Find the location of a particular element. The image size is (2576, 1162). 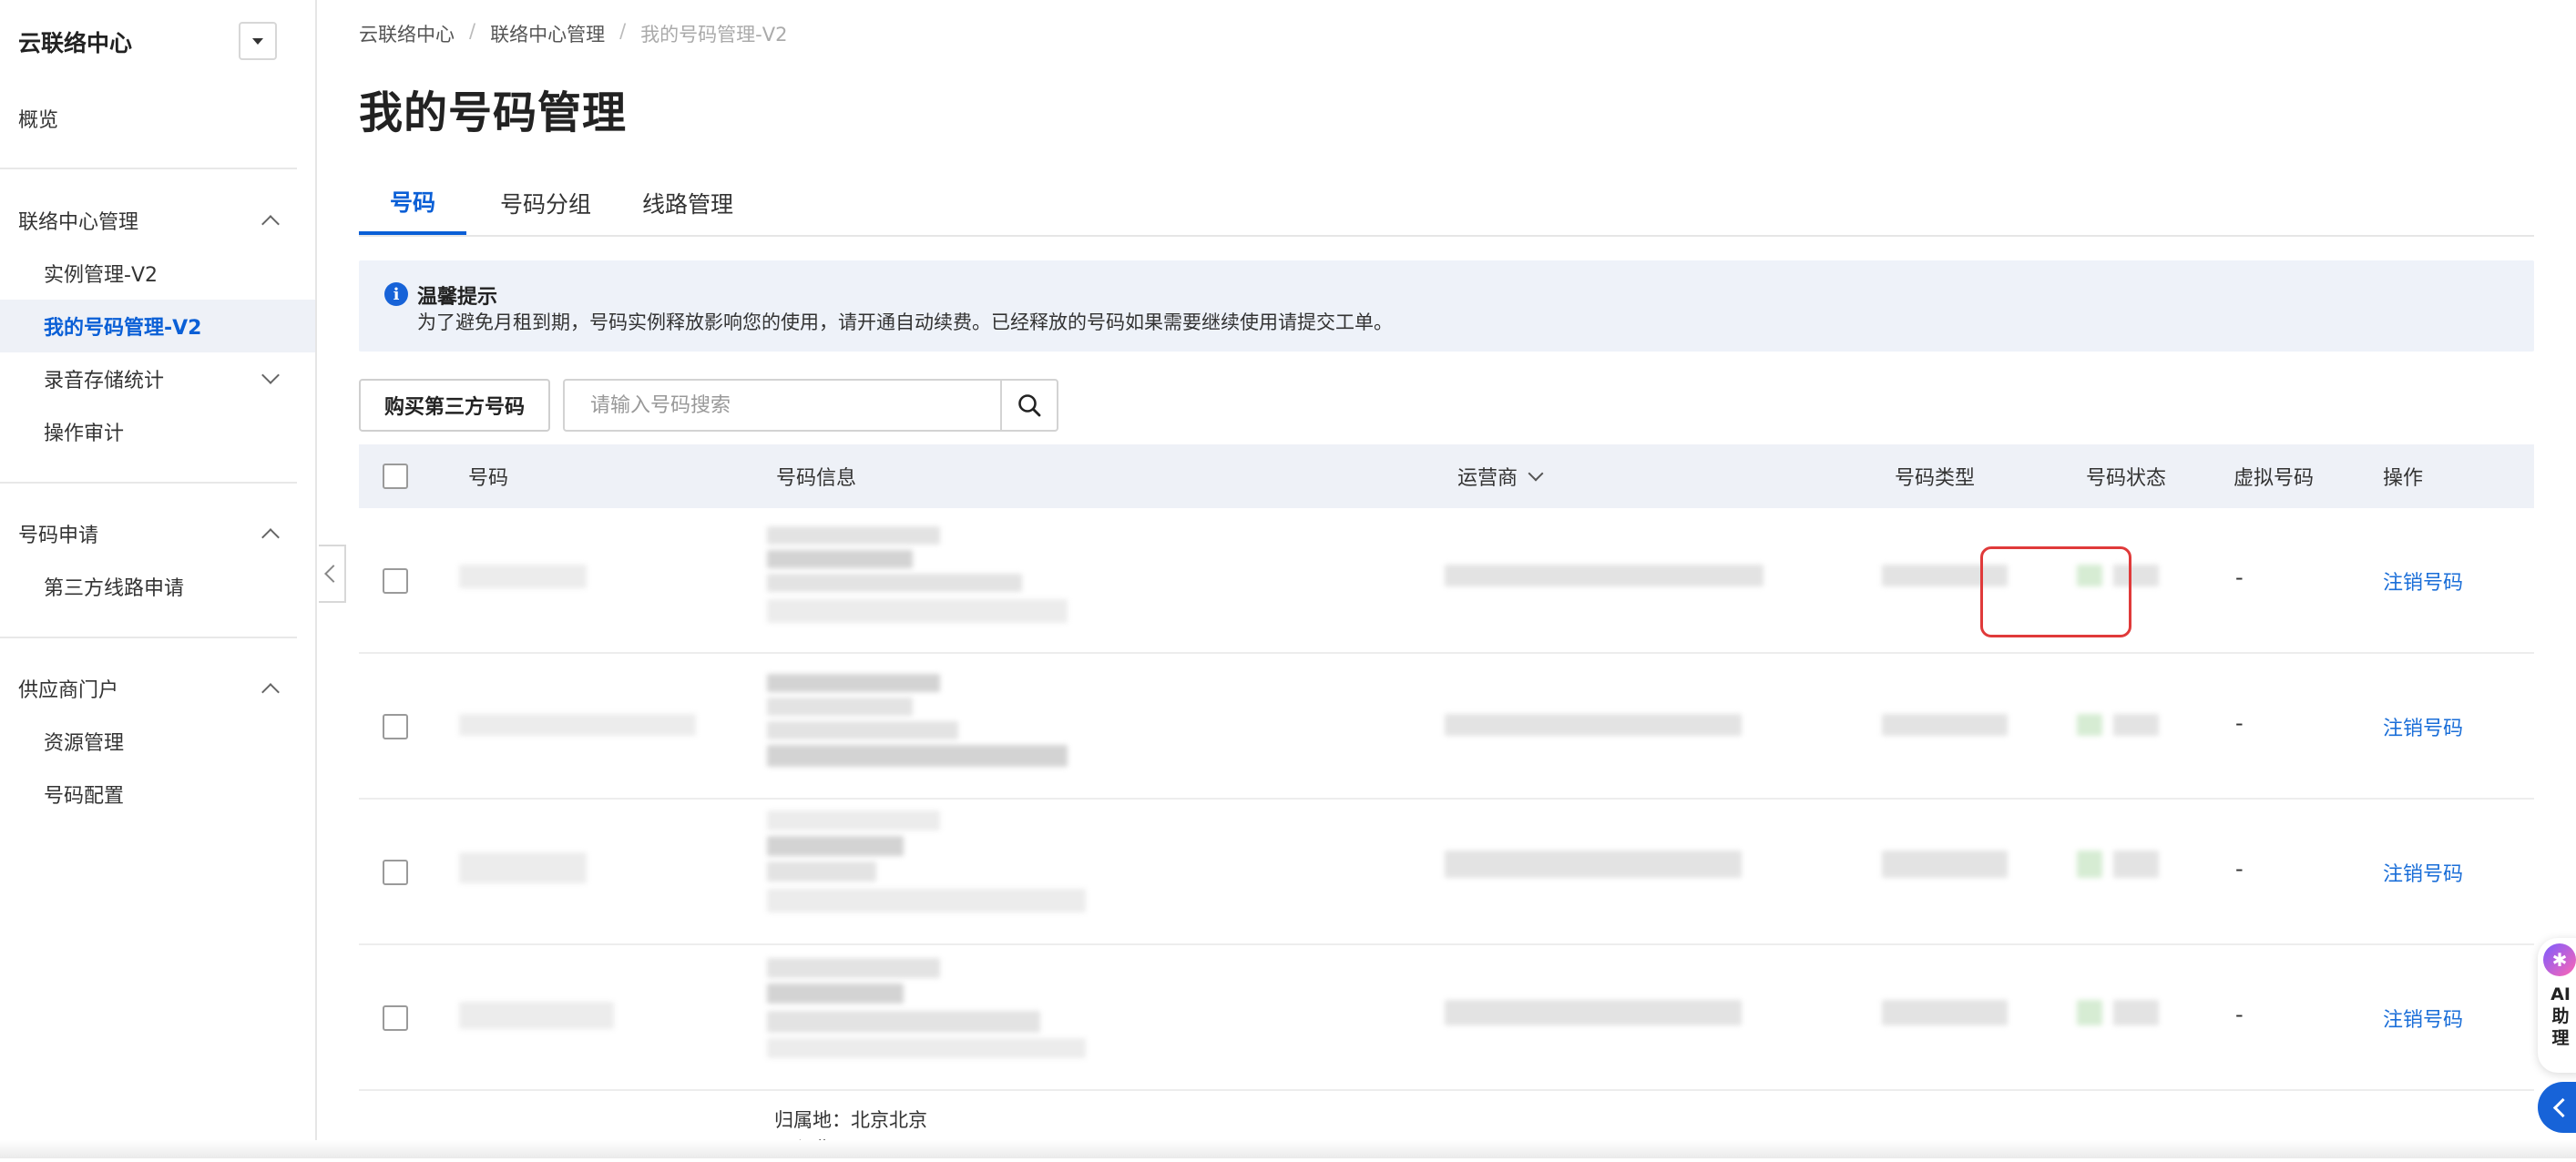

sidebar-item-resource-management: 资源管理 is located at coordinates (158, 741).